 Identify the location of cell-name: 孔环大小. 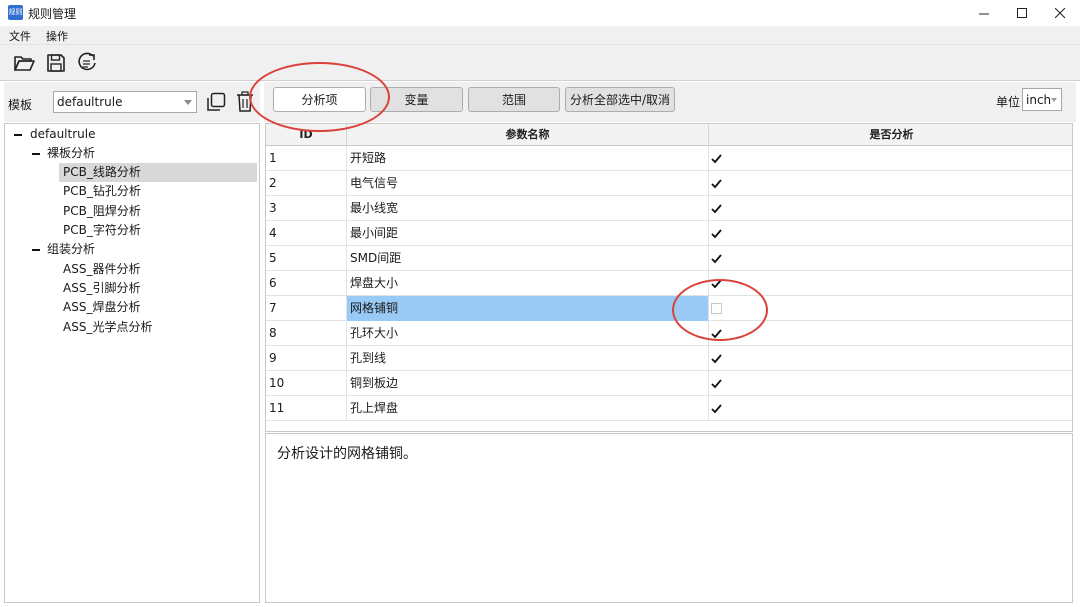
(528, 333).